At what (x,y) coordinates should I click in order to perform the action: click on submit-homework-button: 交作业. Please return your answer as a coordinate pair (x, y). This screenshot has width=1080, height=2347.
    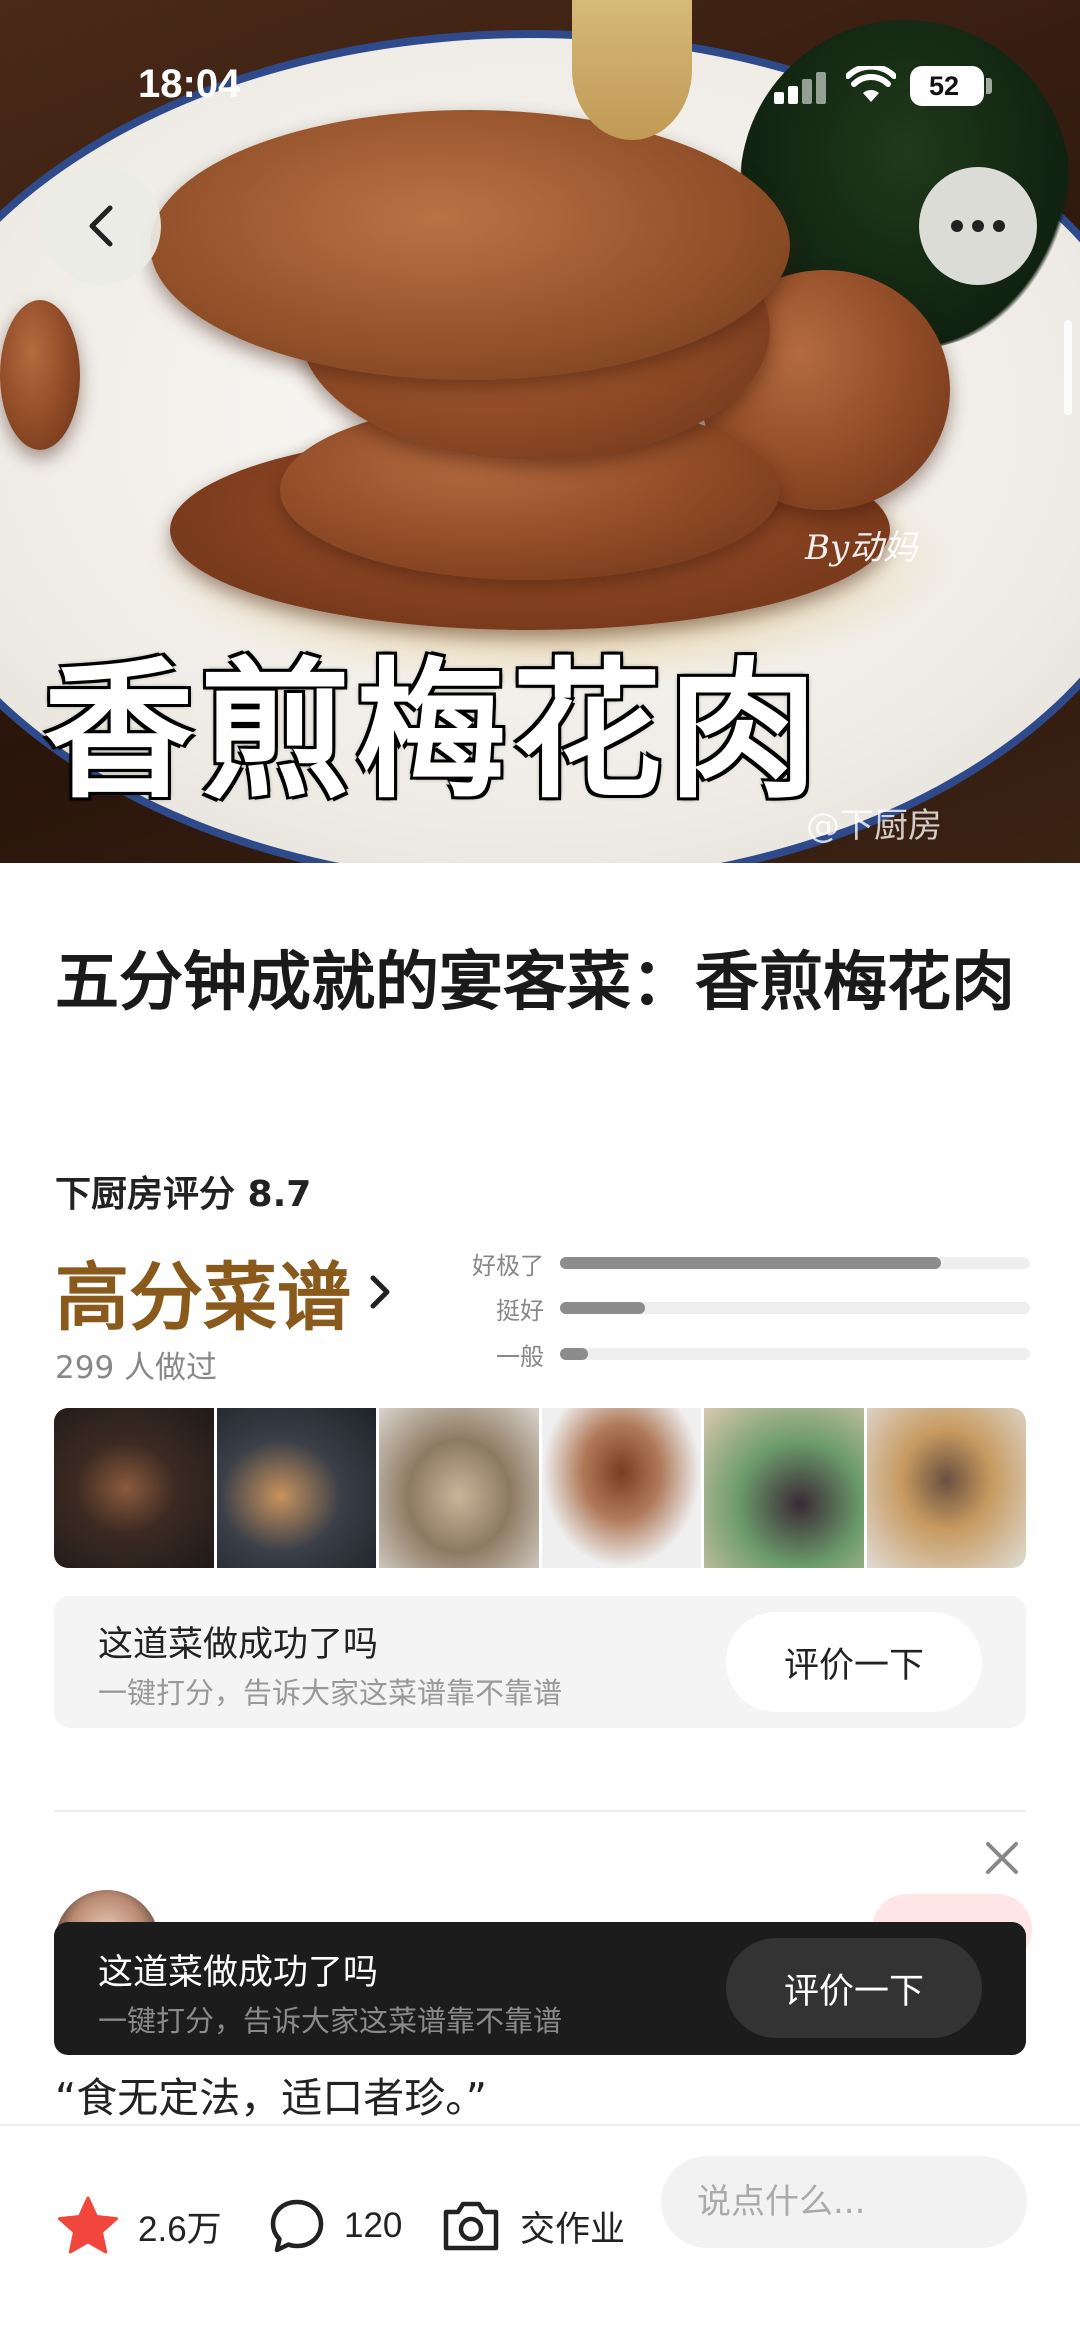
    Looking at the image, I should click on (532, 2226).